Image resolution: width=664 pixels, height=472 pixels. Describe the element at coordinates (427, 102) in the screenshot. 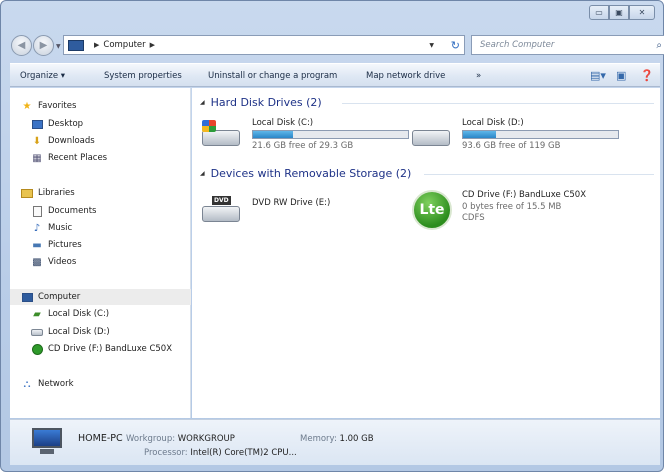

I see `group-header-hard-disks: ◢ Hard Disk Drives (2)` at that location.